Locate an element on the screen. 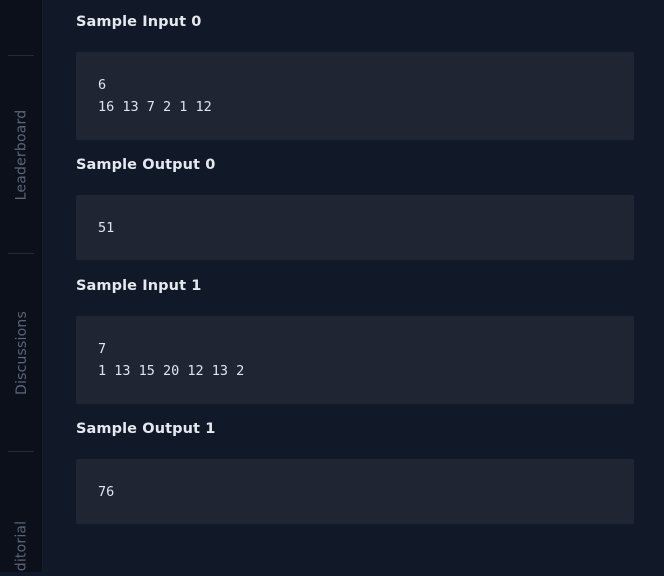  code-line: 76 is located at coordinates (106, 492).